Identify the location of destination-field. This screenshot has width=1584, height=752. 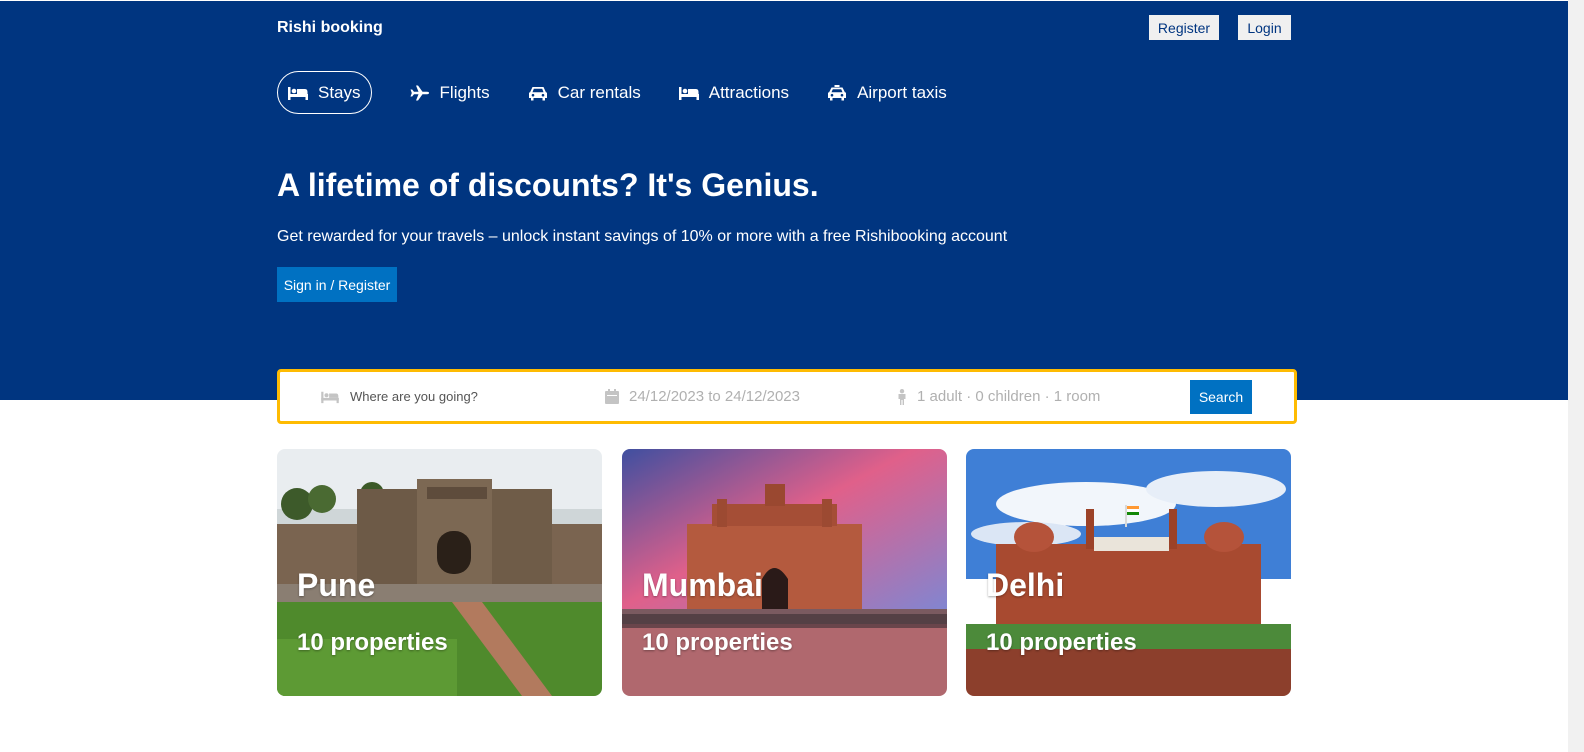
(445, 396).